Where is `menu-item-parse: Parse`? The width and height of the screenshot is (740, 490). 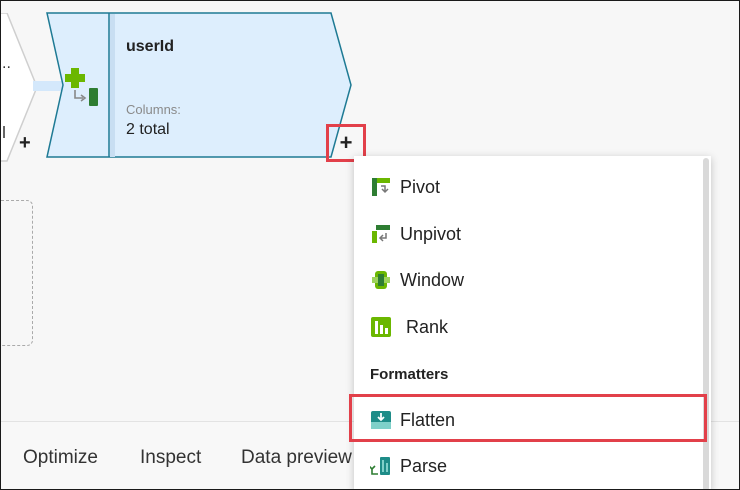
menu-item-parse: Parse is located at coordinates (526, 466).